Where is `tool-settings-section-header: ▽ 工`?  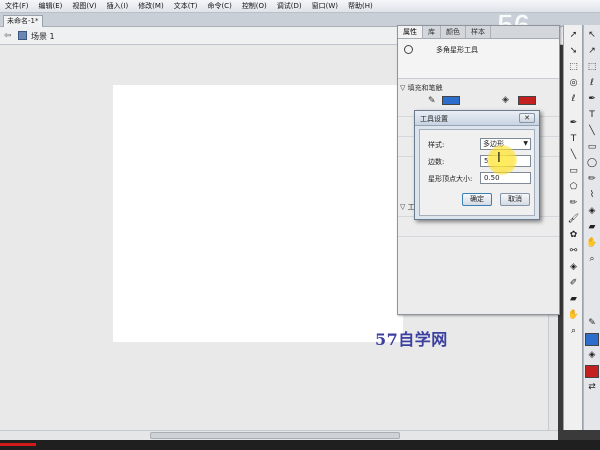 tool-settings-section-header: ▽ 工 is located at coordinates (407, 207).